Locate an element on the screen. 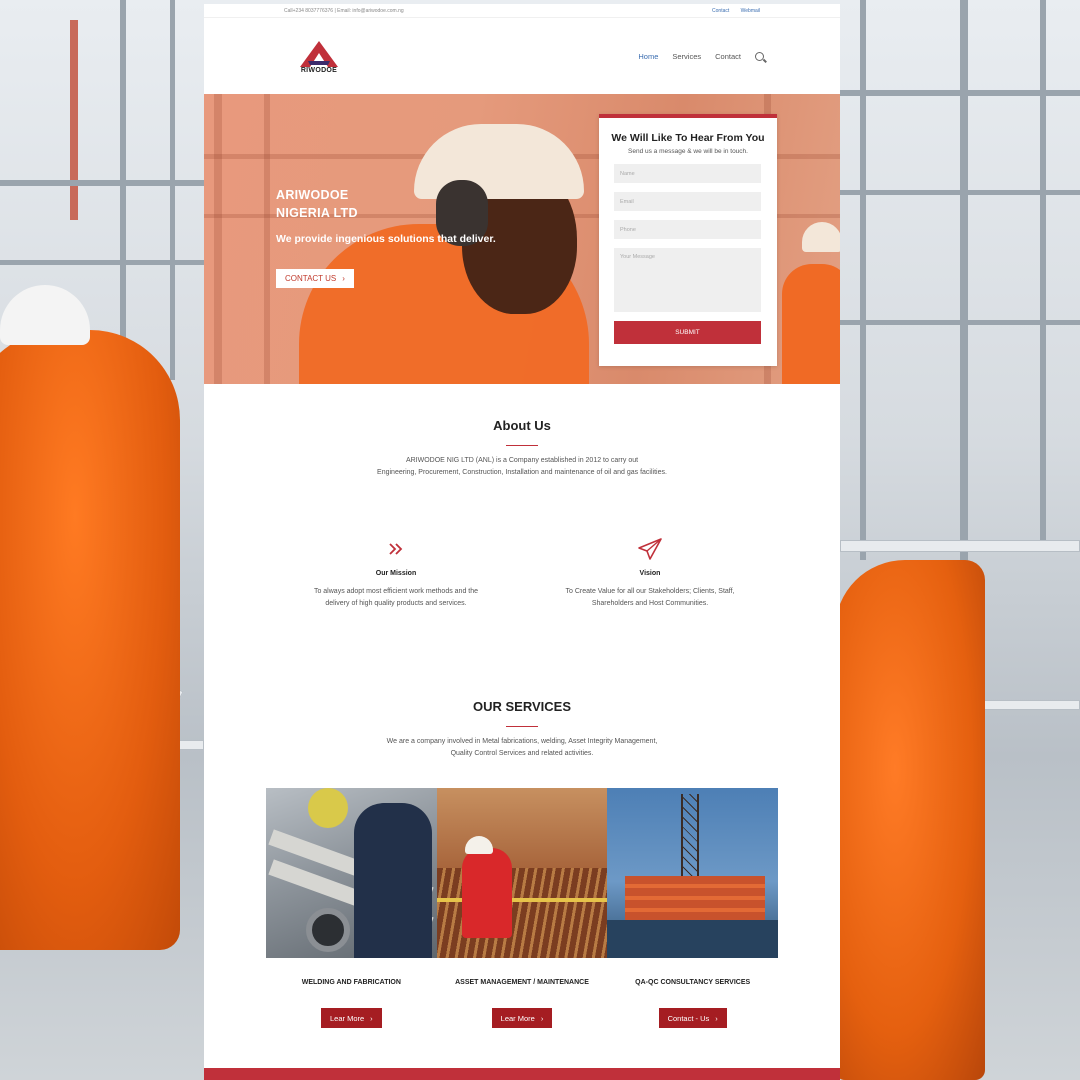 The height and width of the screenshot is (1080, 1080). name-field: Name is located at coordinates (687, 173).